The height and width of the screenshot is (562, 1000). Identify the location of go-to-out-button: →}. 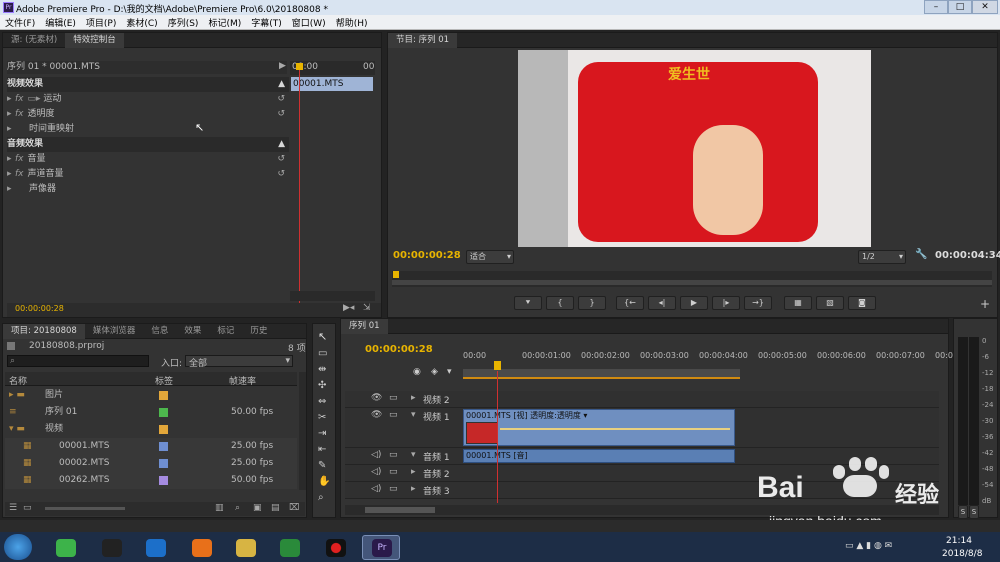
(758, 303).